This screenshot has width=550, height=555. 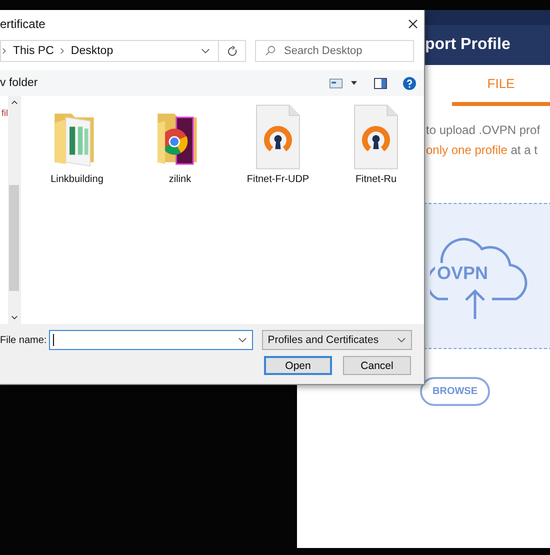 What do you see at coordinates (376, 179) in the screenshot?
I see `file-name: Fitnet-Ru` at bounding box center [376, 179].